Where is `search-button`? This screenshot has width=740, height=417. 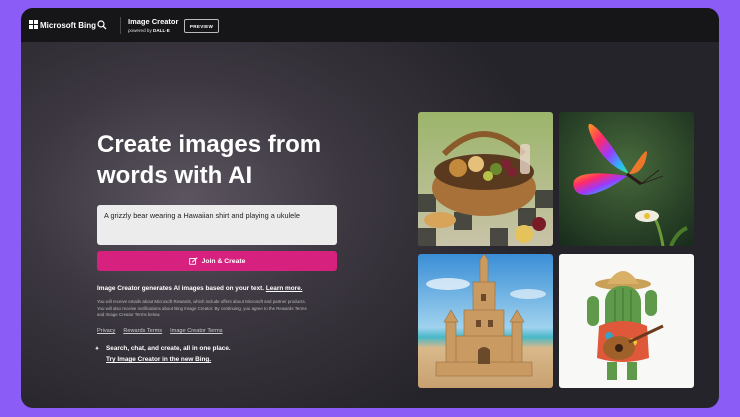 search-button is located at coordinates (102, 25).